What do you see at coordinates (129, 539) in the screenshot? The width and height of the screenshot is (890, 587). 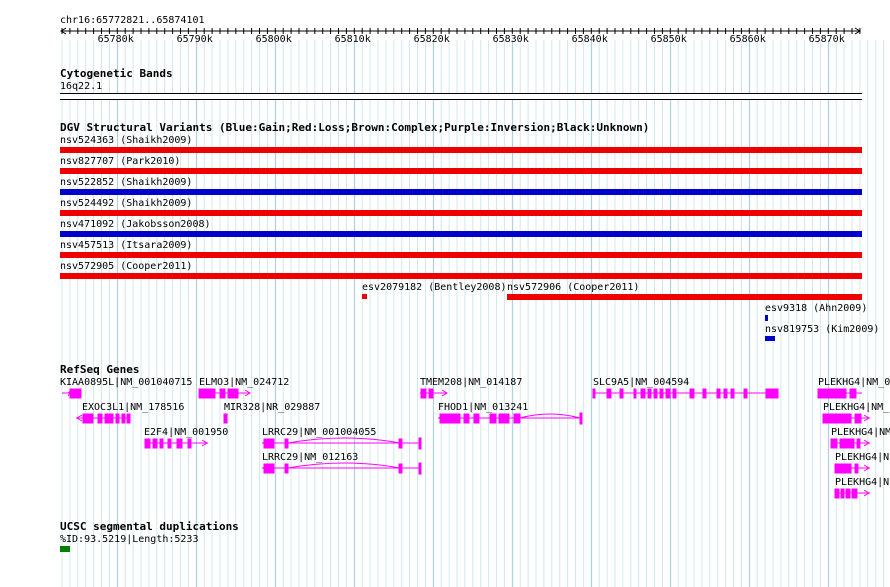 I see `segdup-label: %ID:93.5219|Length:5233` at bounding box center [129, 539].